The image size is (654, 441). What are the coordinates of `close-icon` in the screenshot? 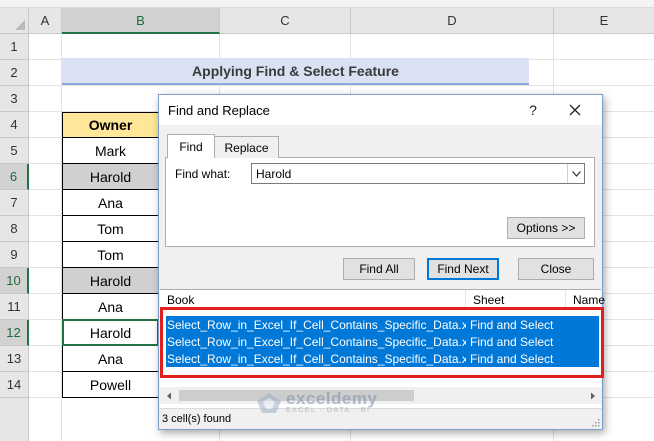 It's located at (575, 110).